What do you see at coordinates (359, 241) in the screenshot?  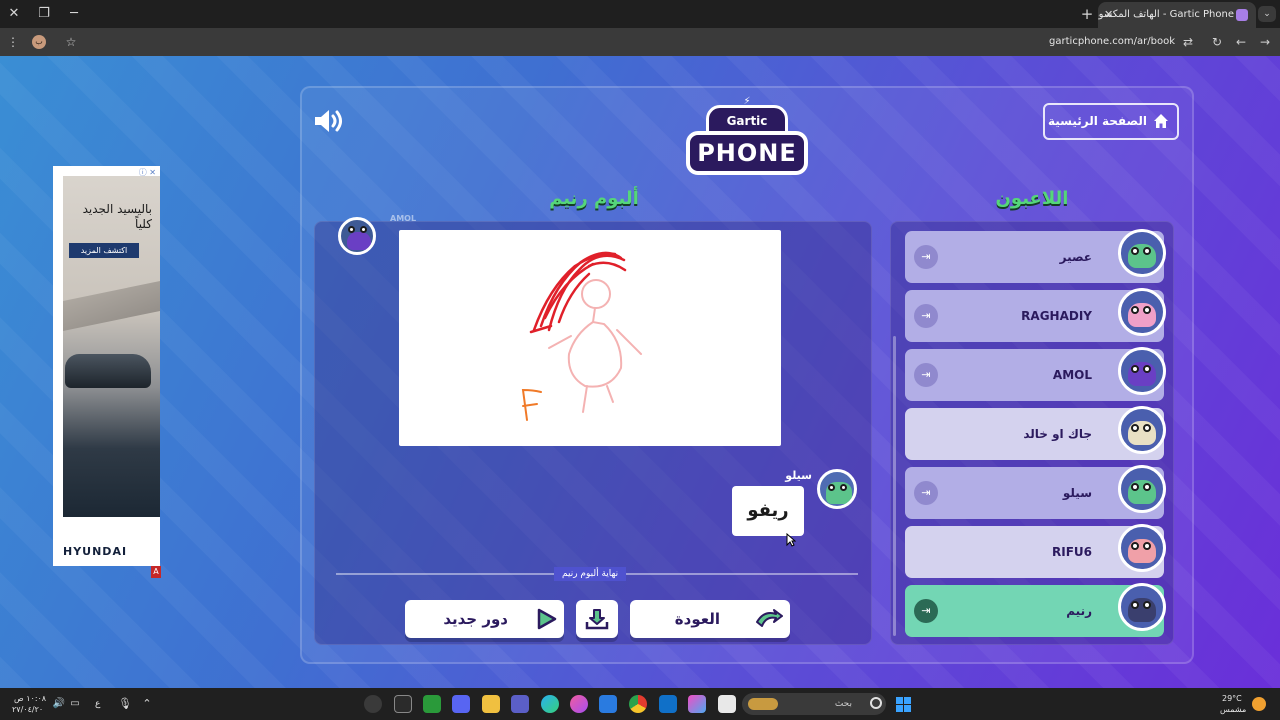 I see `avatar-face` at bounding box center [359, 241].